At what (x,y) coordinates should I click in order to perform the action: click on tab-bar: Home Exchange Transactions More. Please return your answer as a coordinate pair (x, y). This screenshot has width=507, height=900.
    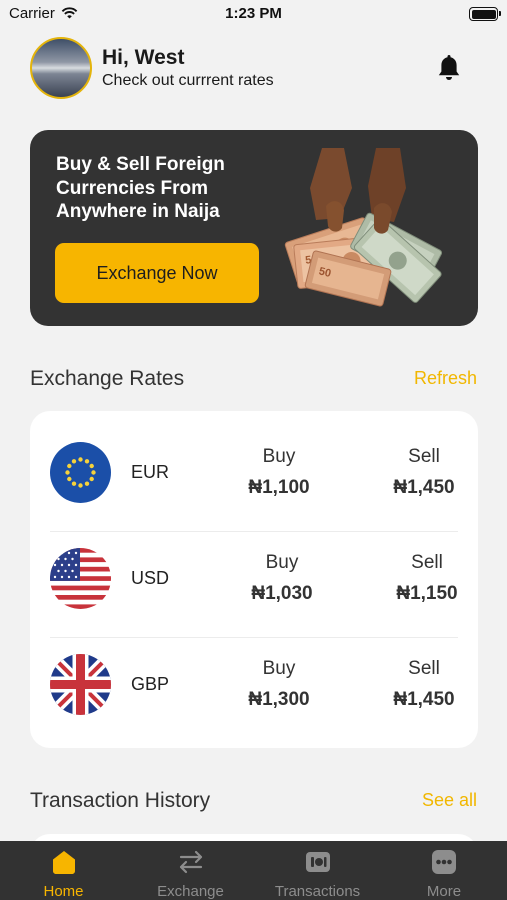
    Looking at the image, I should click on (253, 870).